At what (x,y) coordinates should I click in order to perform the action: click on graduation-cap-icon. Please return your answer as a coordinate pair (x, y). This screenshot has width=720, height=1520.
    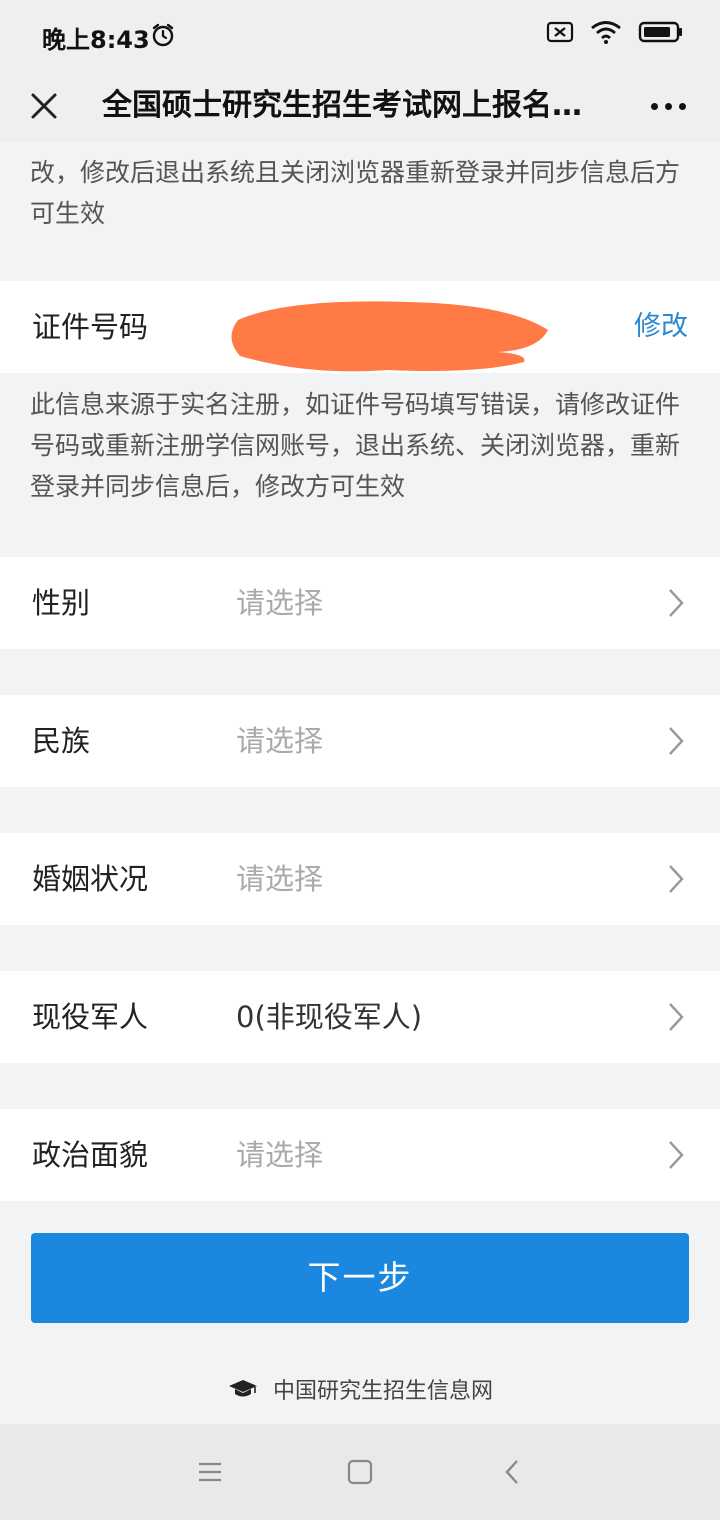
    Looking at the image, I should click on (242, 1388).